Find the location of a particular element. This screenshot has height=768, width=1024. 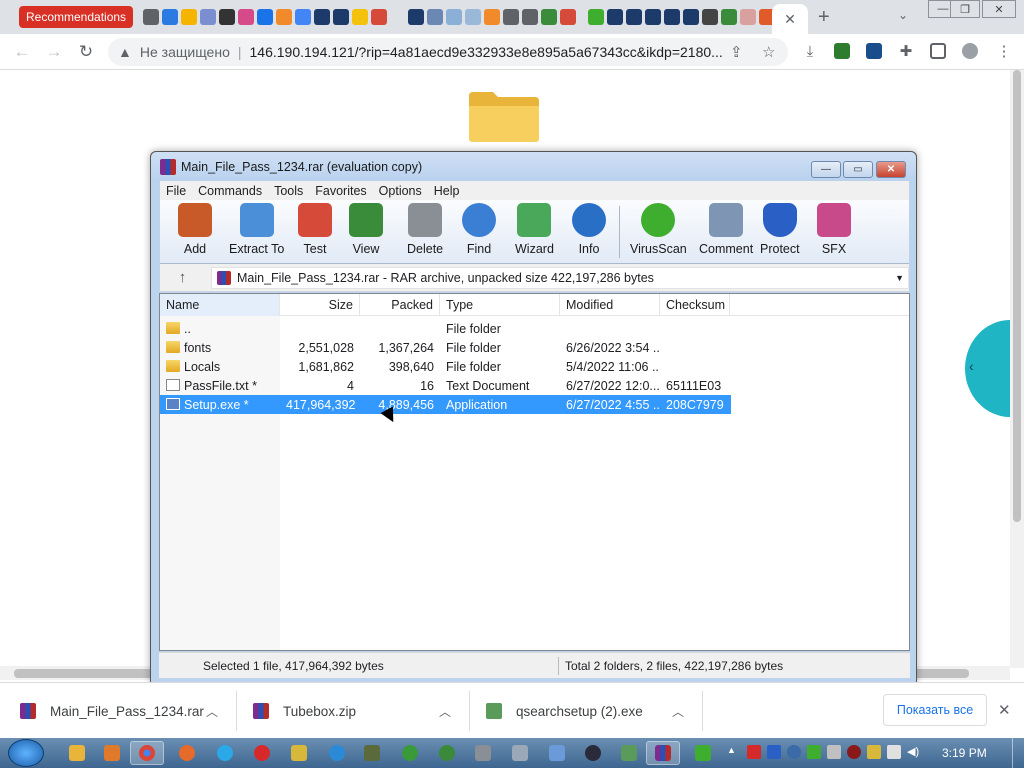

taskbar-app-media is located at coordinates (112, 753).